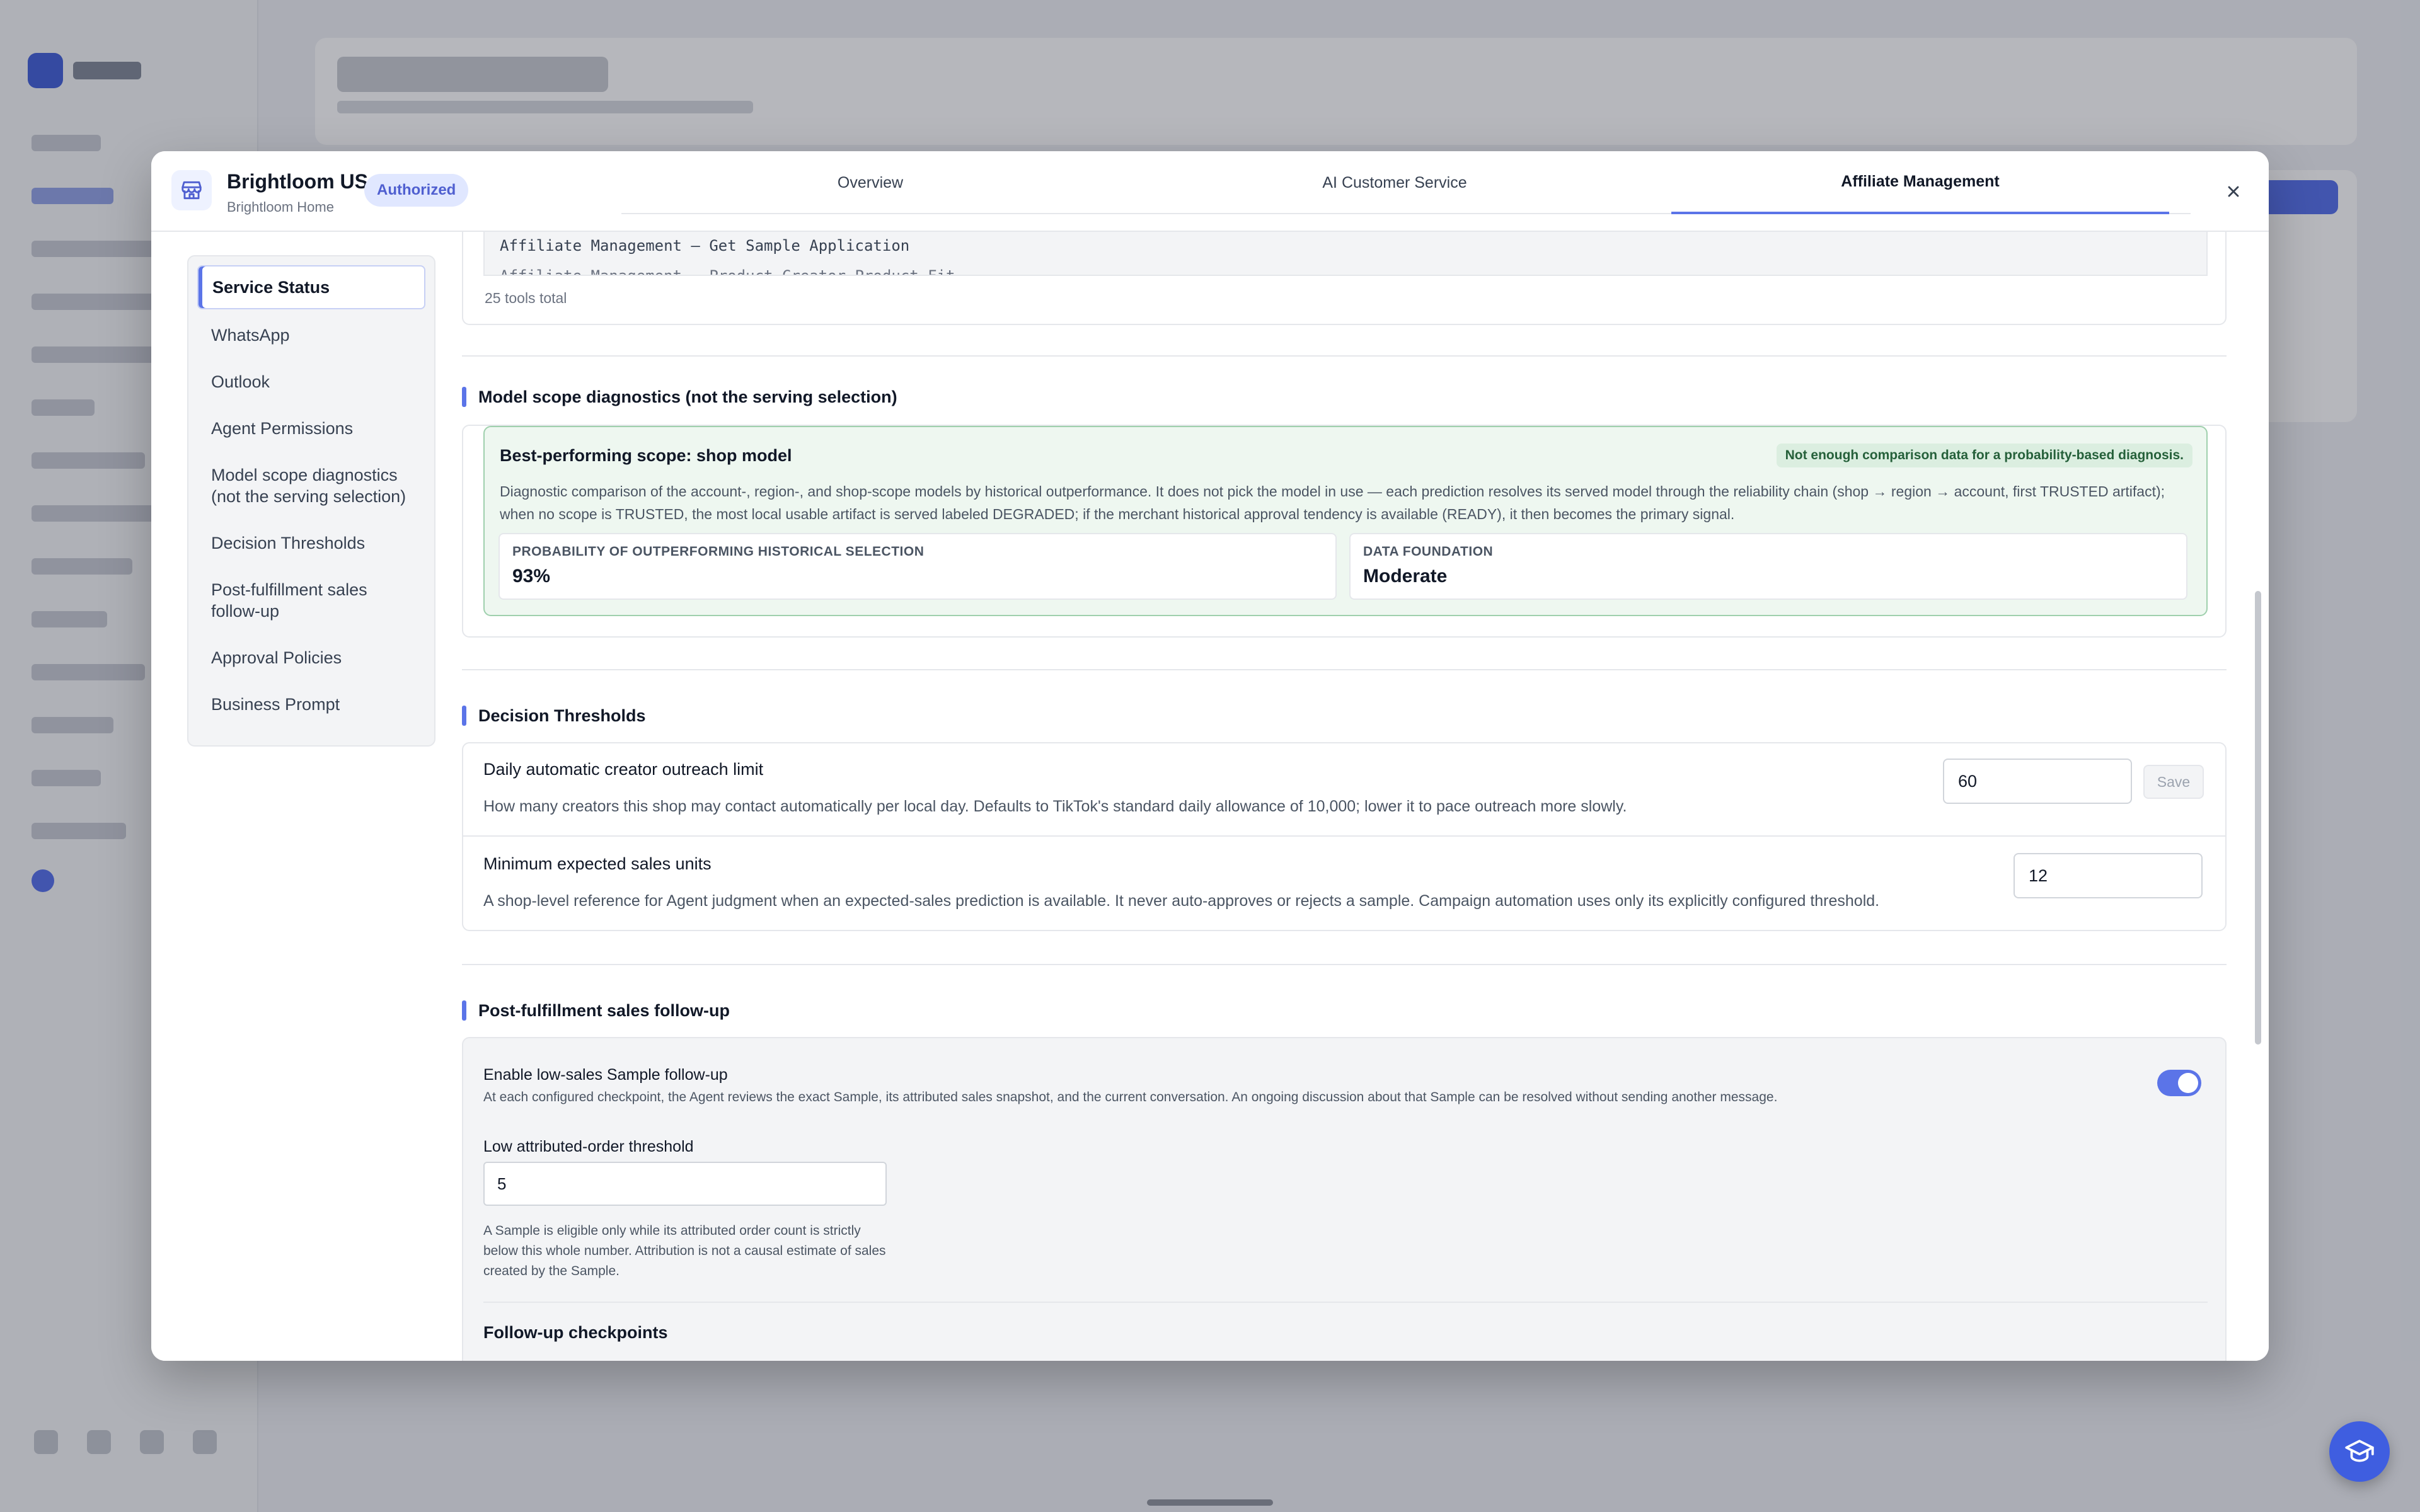 The height and width of the screenshot is (1512, 2420). What do you see at coordinates (311, 658) in the screenshot?
I see `sidebar-item-approval-policies: Approval Policies` at bounding box center [311, 658].